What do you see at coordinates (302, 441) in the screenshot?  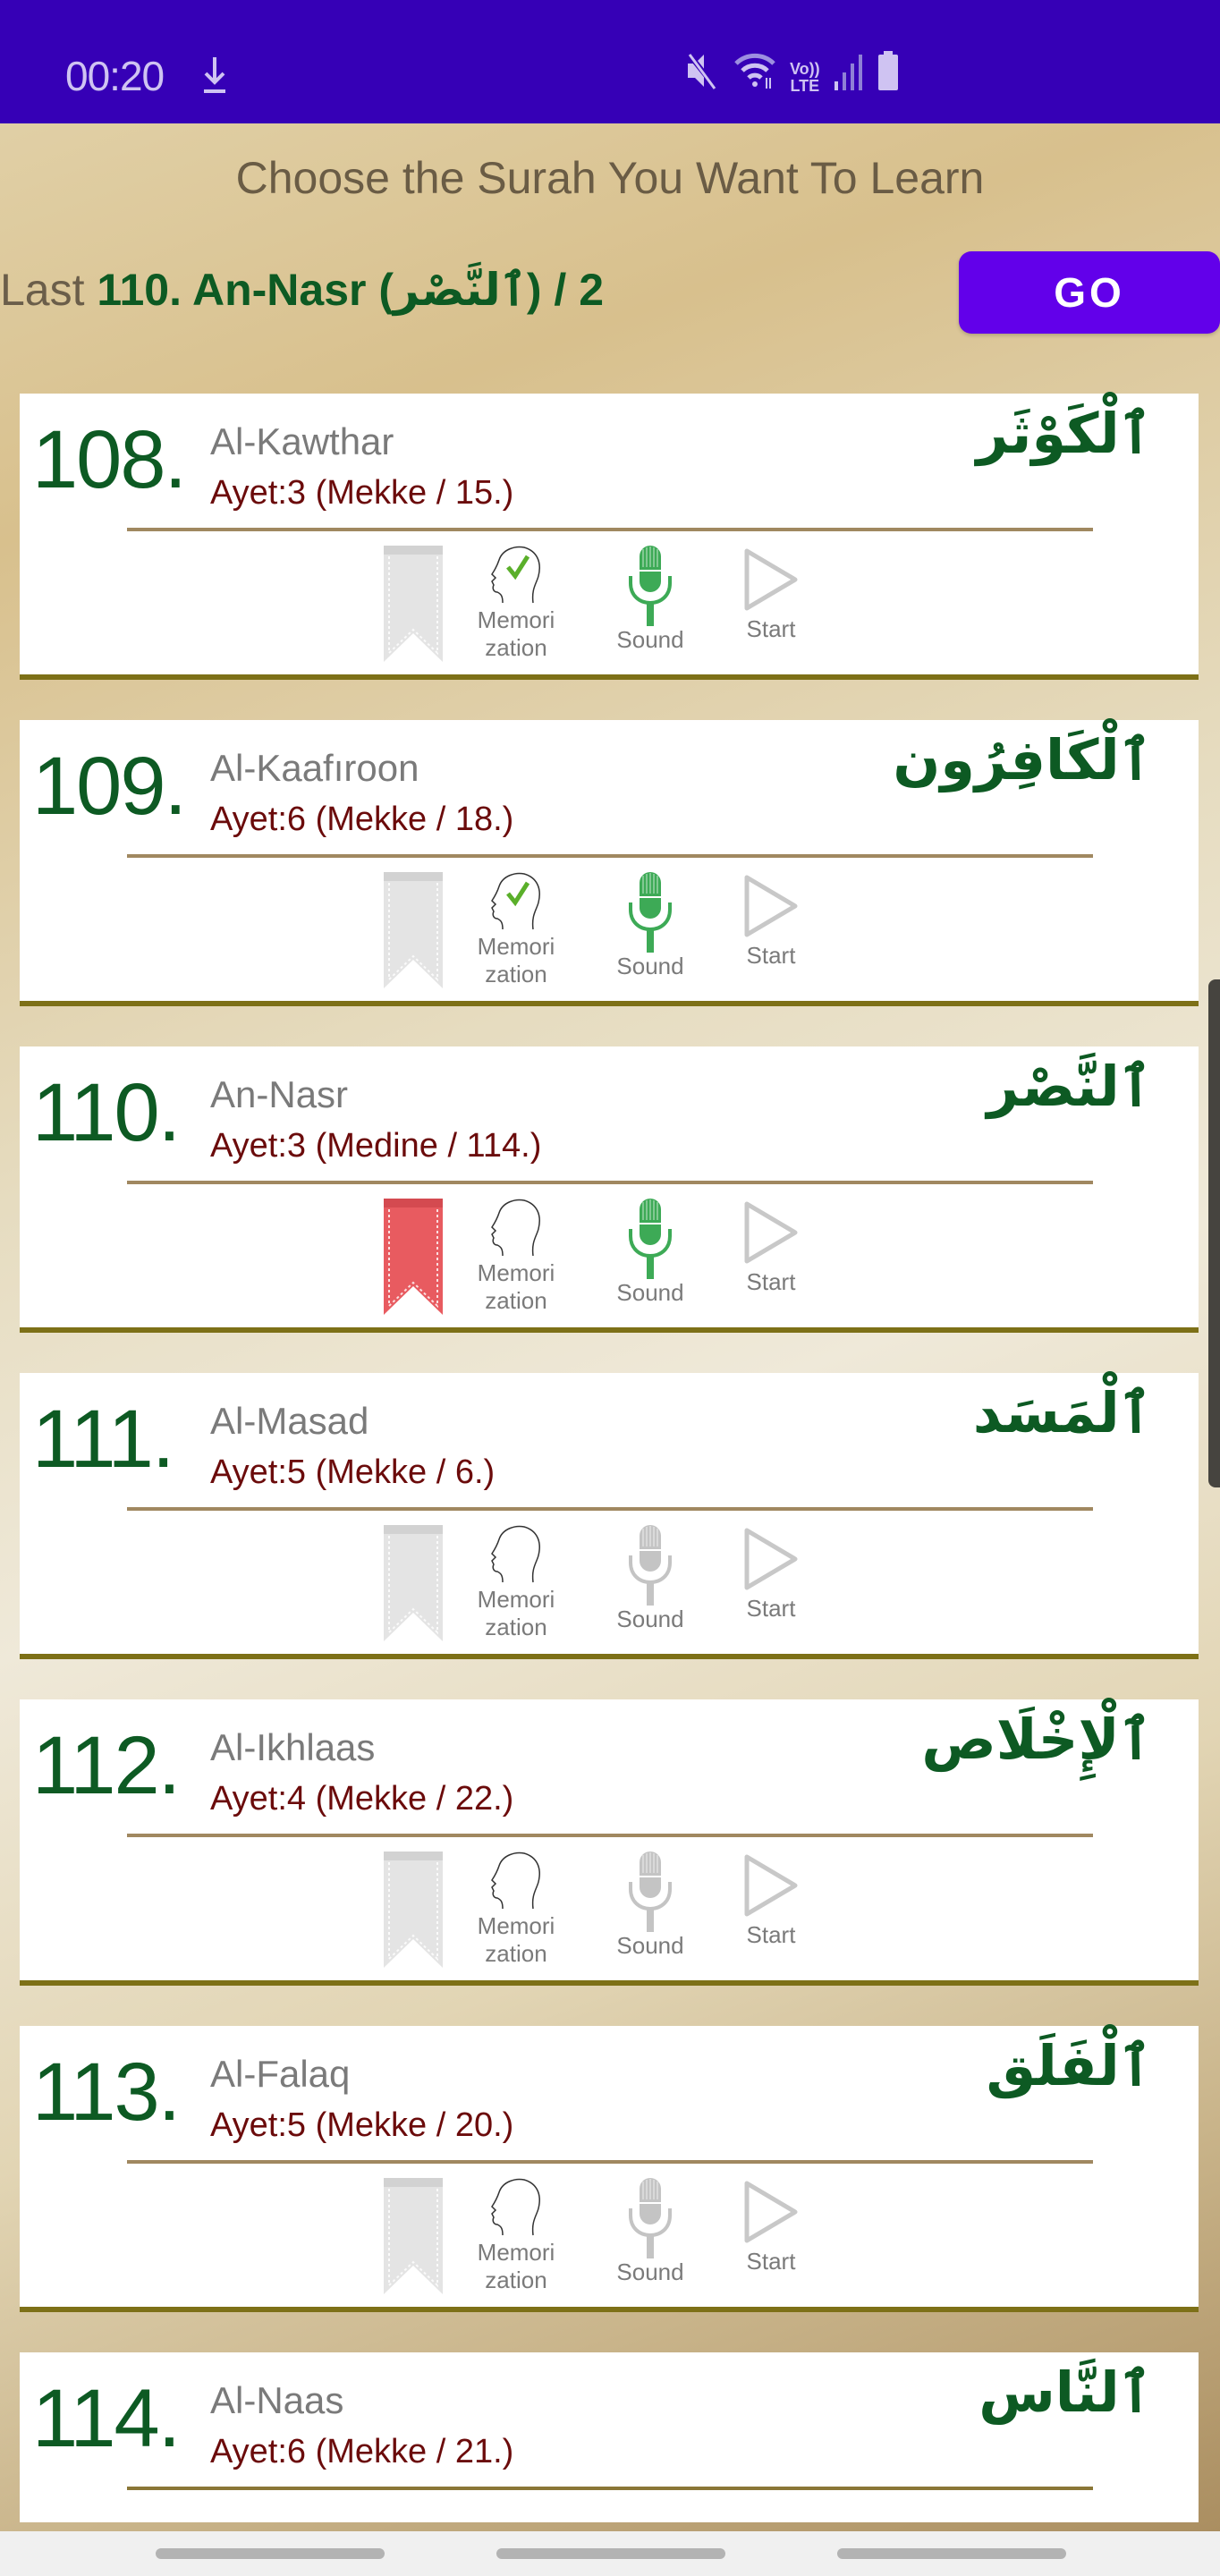 I see `surah-name: Al-Kawthar` at bounding box center [302, 441].